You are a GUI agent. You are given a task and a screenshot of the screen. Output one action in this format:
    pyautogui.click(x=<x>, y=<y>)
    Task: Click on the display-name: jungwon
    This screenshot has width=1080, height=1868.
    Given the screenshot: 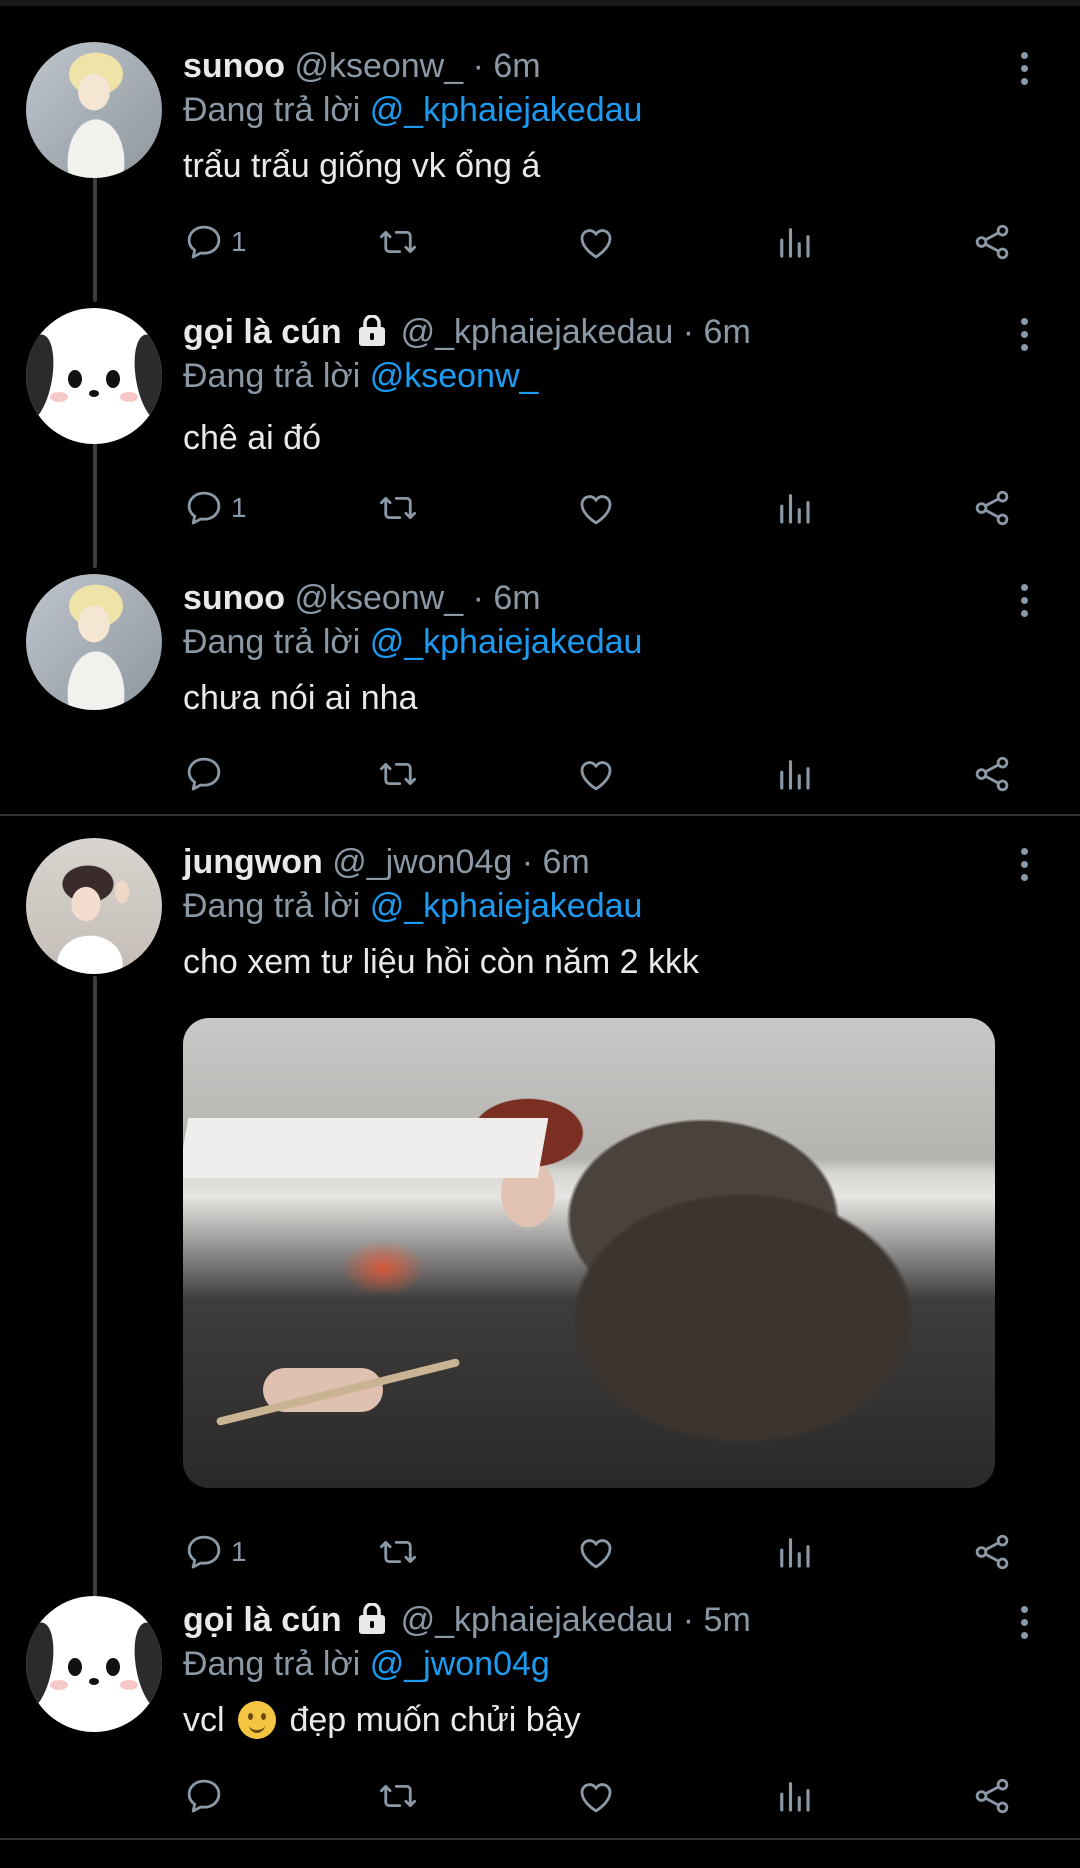 What is the action you would take?
    pyautogui.click(x=253, y=862)
    